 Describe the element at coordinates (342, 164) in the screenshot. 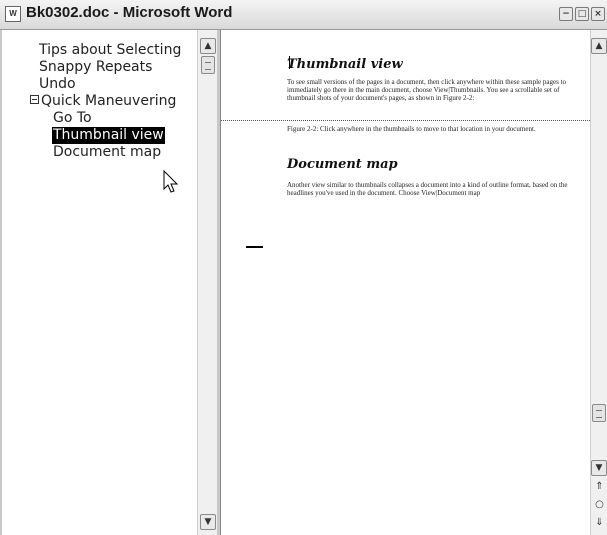

I see `heading-document-map: Document map` at that location.